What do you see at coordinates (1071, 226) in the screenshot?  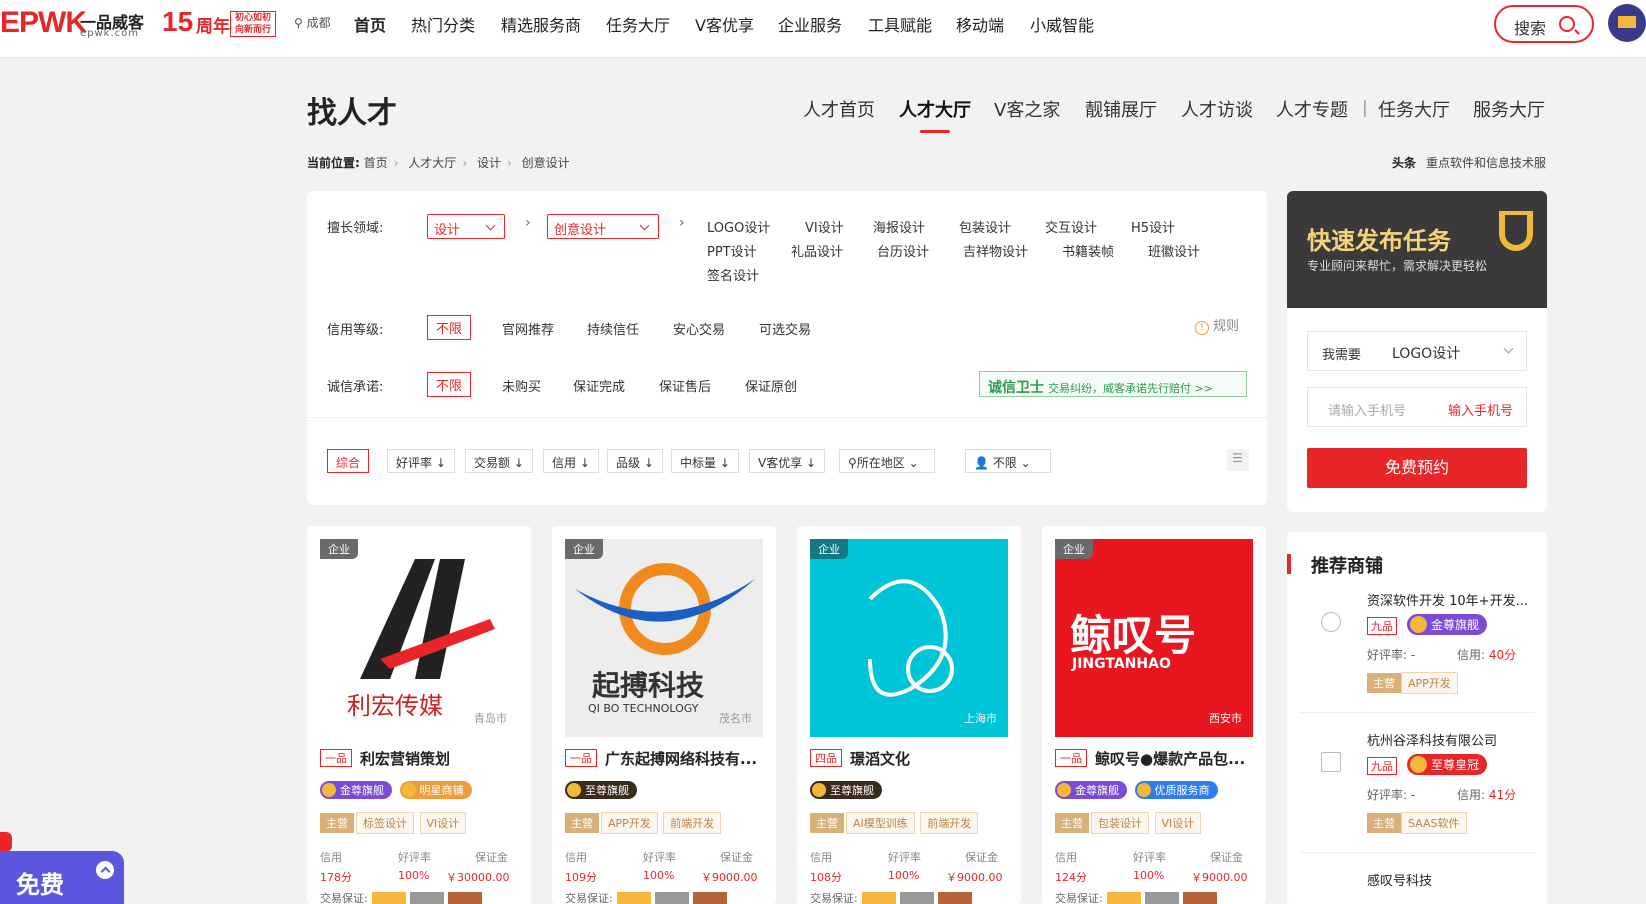 I see `field-option: 交互设计` at bounding box center [1071, 226].